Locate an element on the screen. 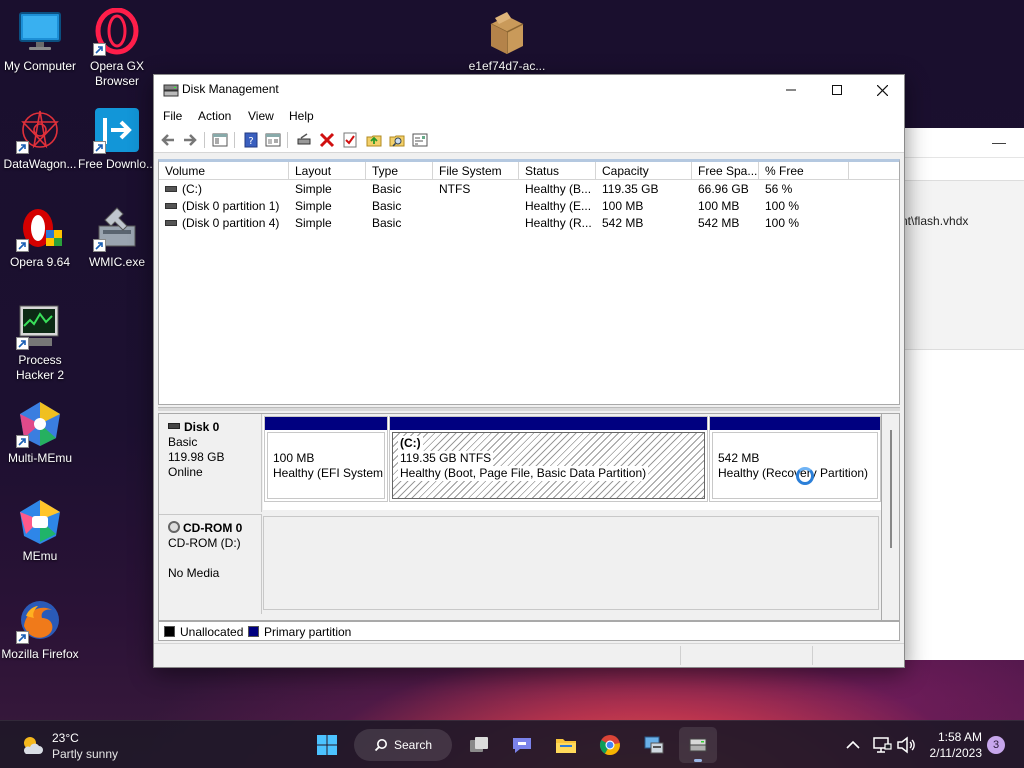 Image resolution: width=1024 pixels, height=768 pixels. column-file-system: File System is located at coordinates (476, 171).